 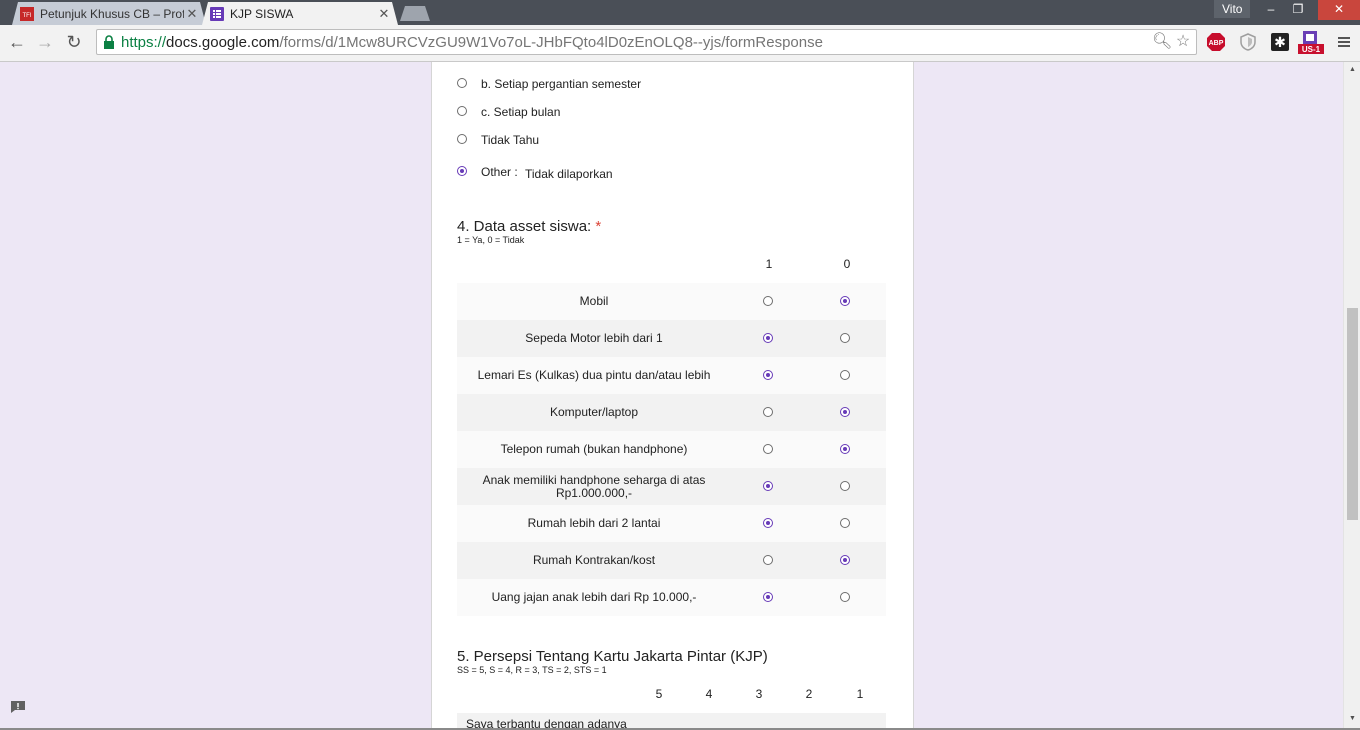 What do you see at coordinates (45, 42) in the screenshot?
I see `forward-arrow-icon: →` at bounding box center [45, 42].